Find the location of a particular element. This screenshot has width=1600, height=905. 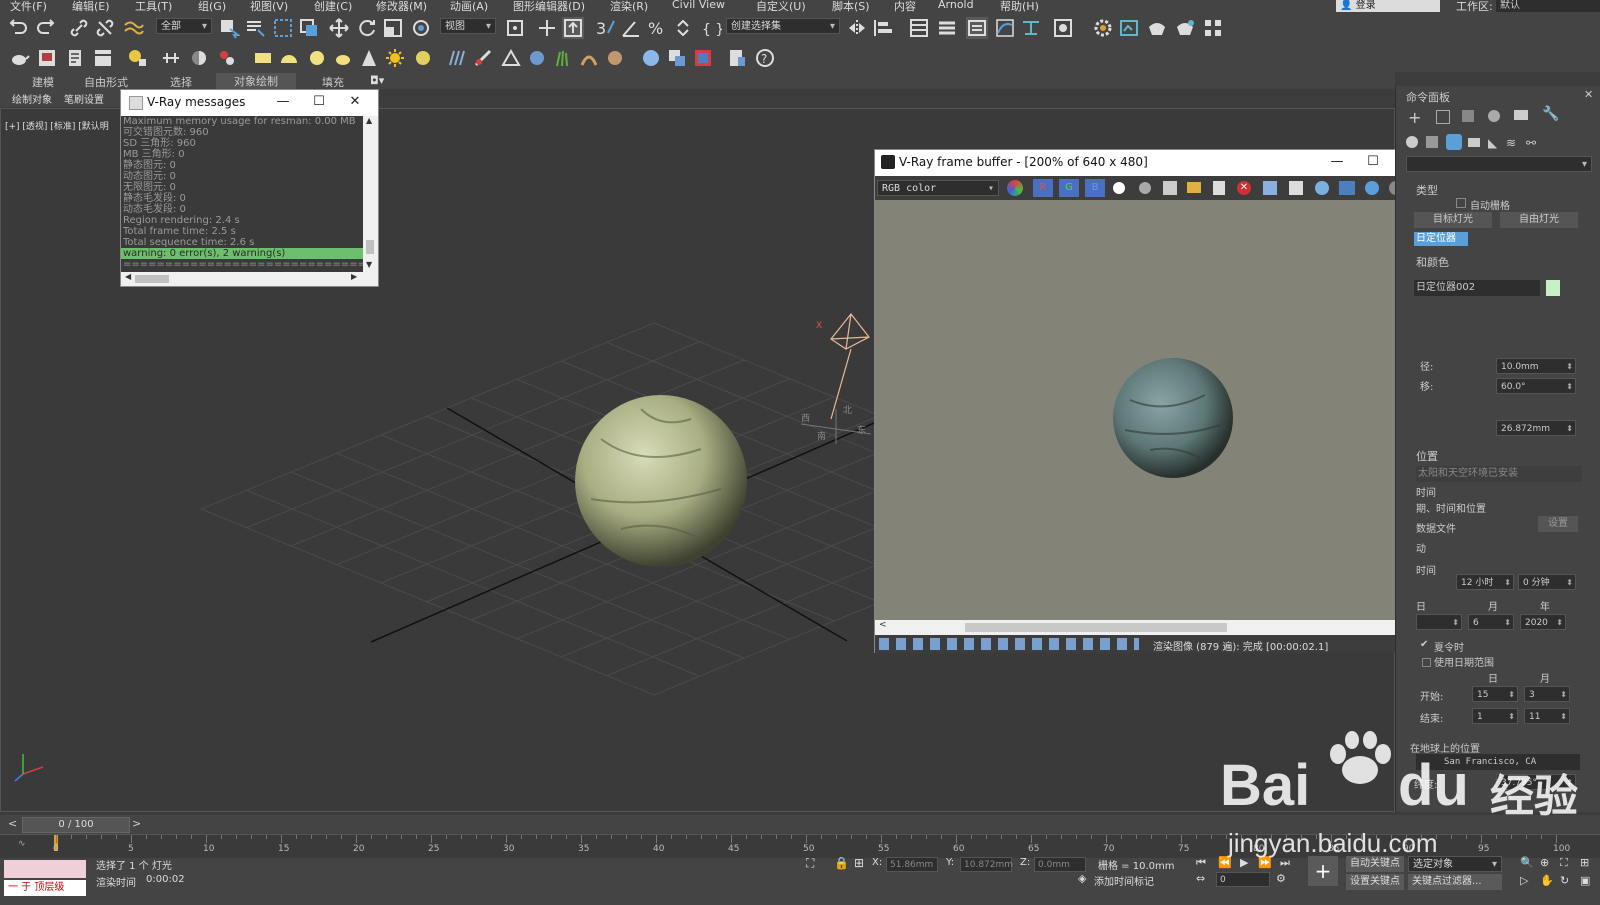

panel-icon is located at coordinates (103, 58).